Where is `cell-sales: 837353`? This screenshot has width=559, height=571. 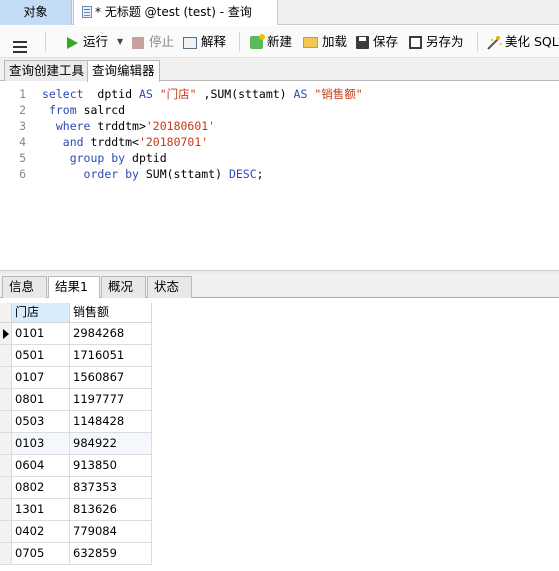
cell-sales: 837353 is located at coordinates (111, 488).